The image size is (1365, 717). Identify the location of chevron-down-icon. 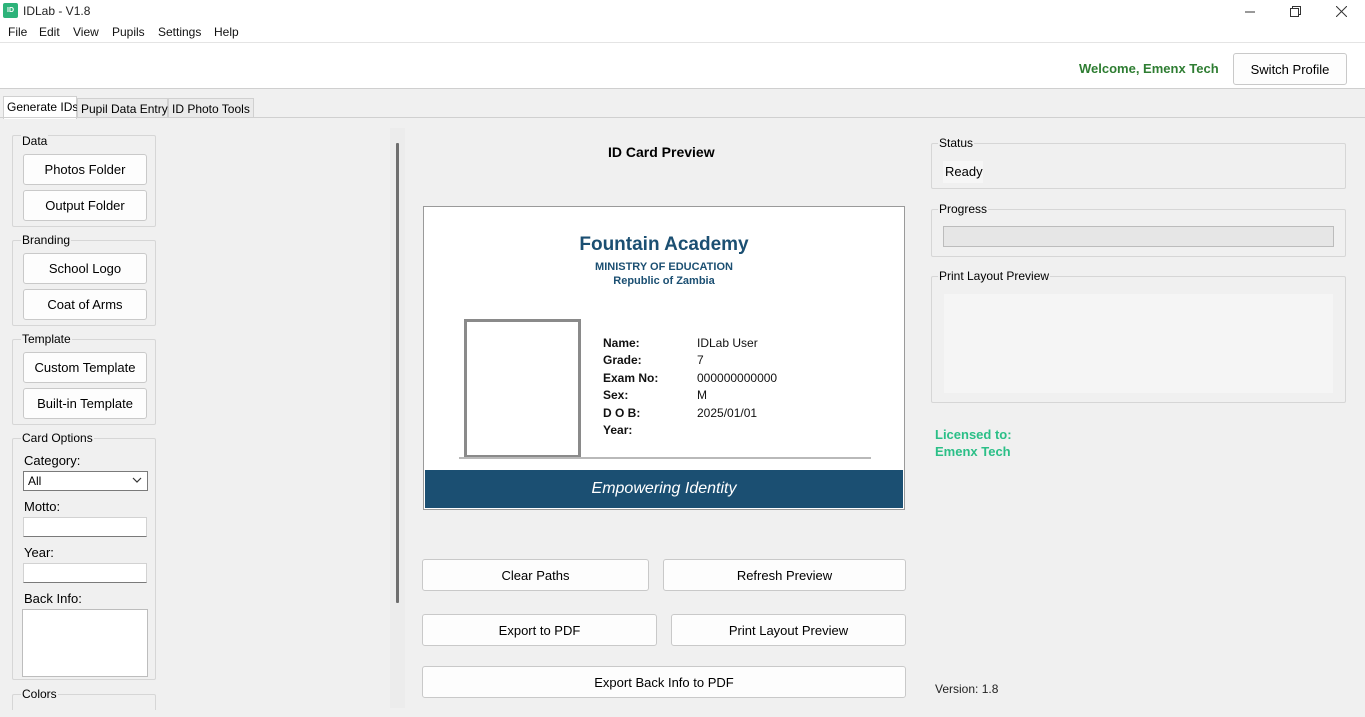
(137, 480).